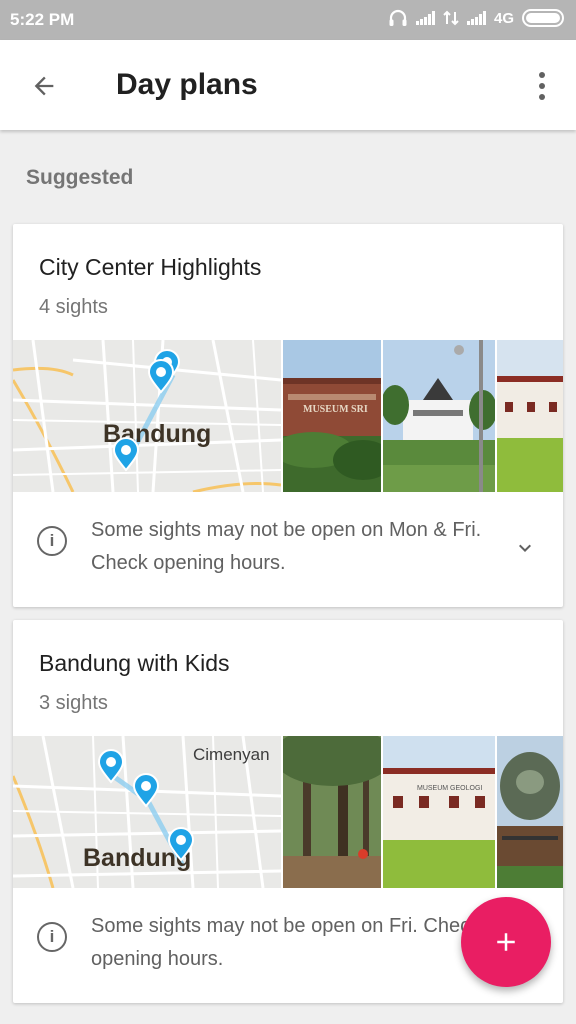 The image size is (576, 1024). Describe the element at coordinates (525, 548) in the screenshot. I see `chevron-down-icon` at that location.